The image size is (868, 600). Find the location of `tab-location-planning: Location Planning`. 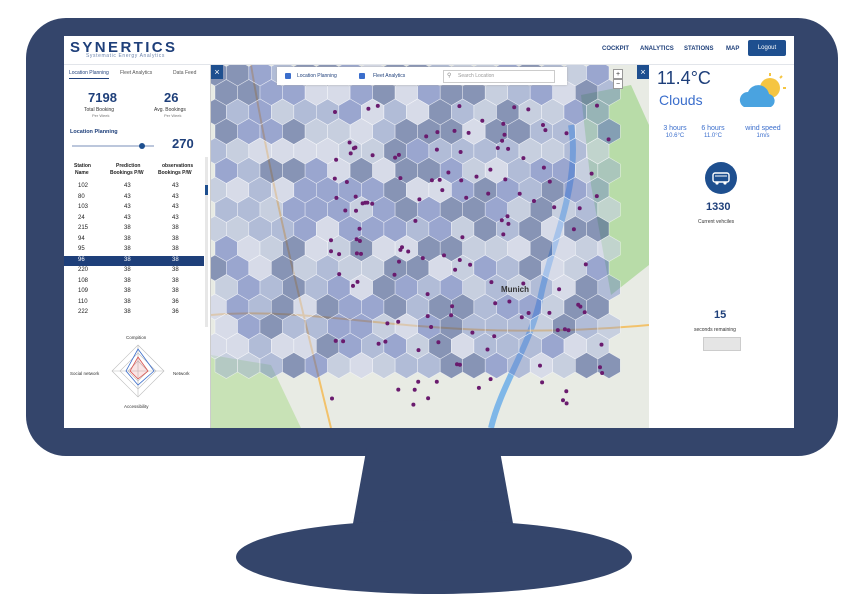

tab-location-planning: Location Planning is located at coordinates (89, 74).